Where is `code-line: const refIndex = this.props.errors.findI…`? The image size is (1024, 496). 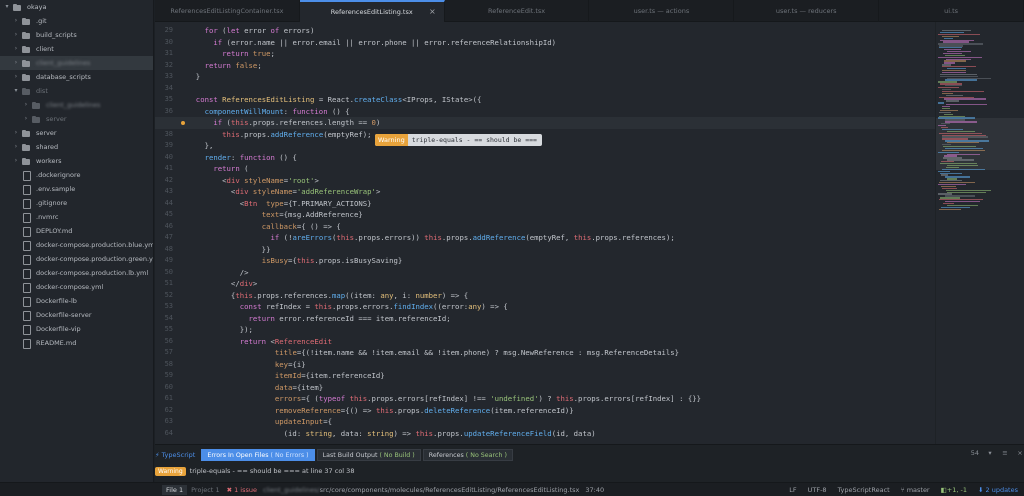
code-line: const refIndex = this.props.errors.findI… is located at coordinates (347, 307).